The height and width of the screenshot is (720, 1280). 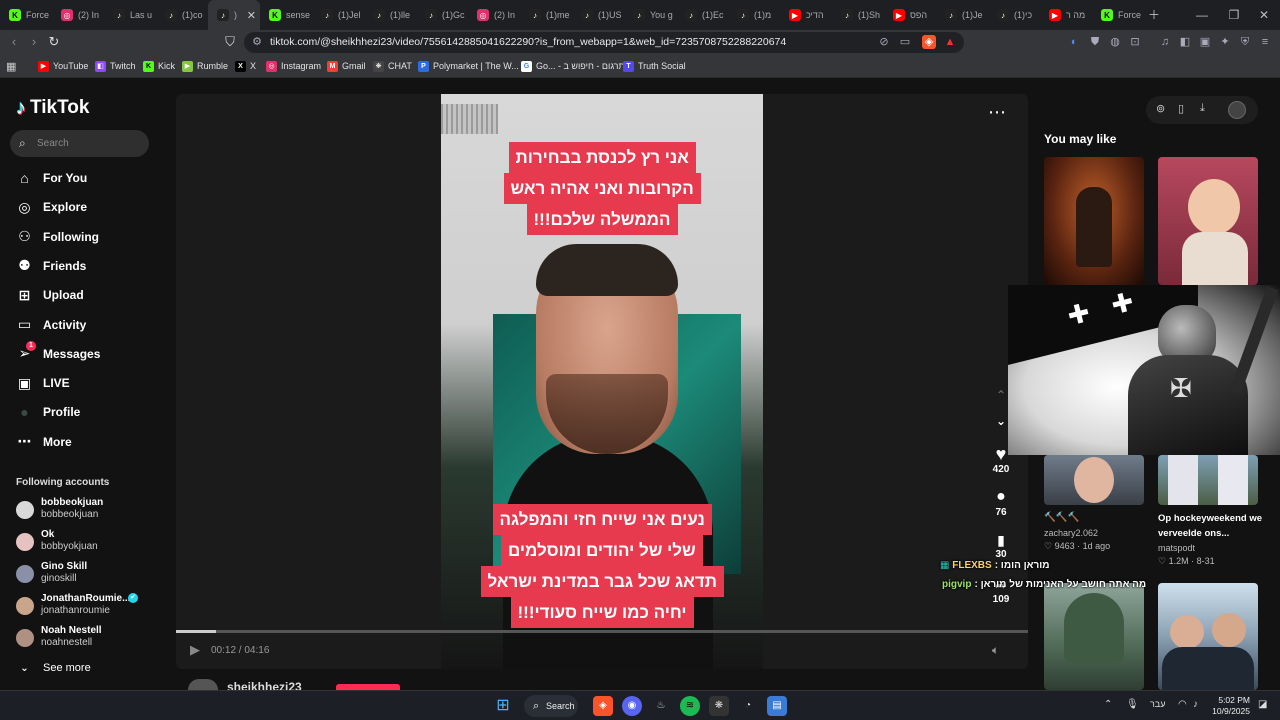 What do you see at coordinates (1014, 15) in the screenshot?
I see `browser-tab: ♪ (1)כי` at bounding box center [1014, 15].